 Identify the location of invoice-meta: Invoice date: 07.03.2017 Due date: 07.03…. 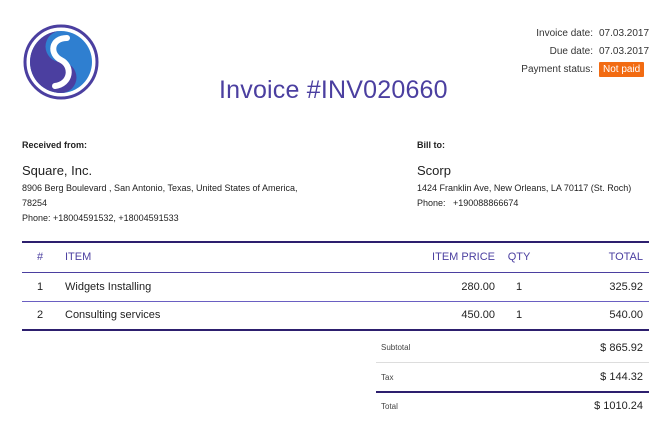
(585, 51).